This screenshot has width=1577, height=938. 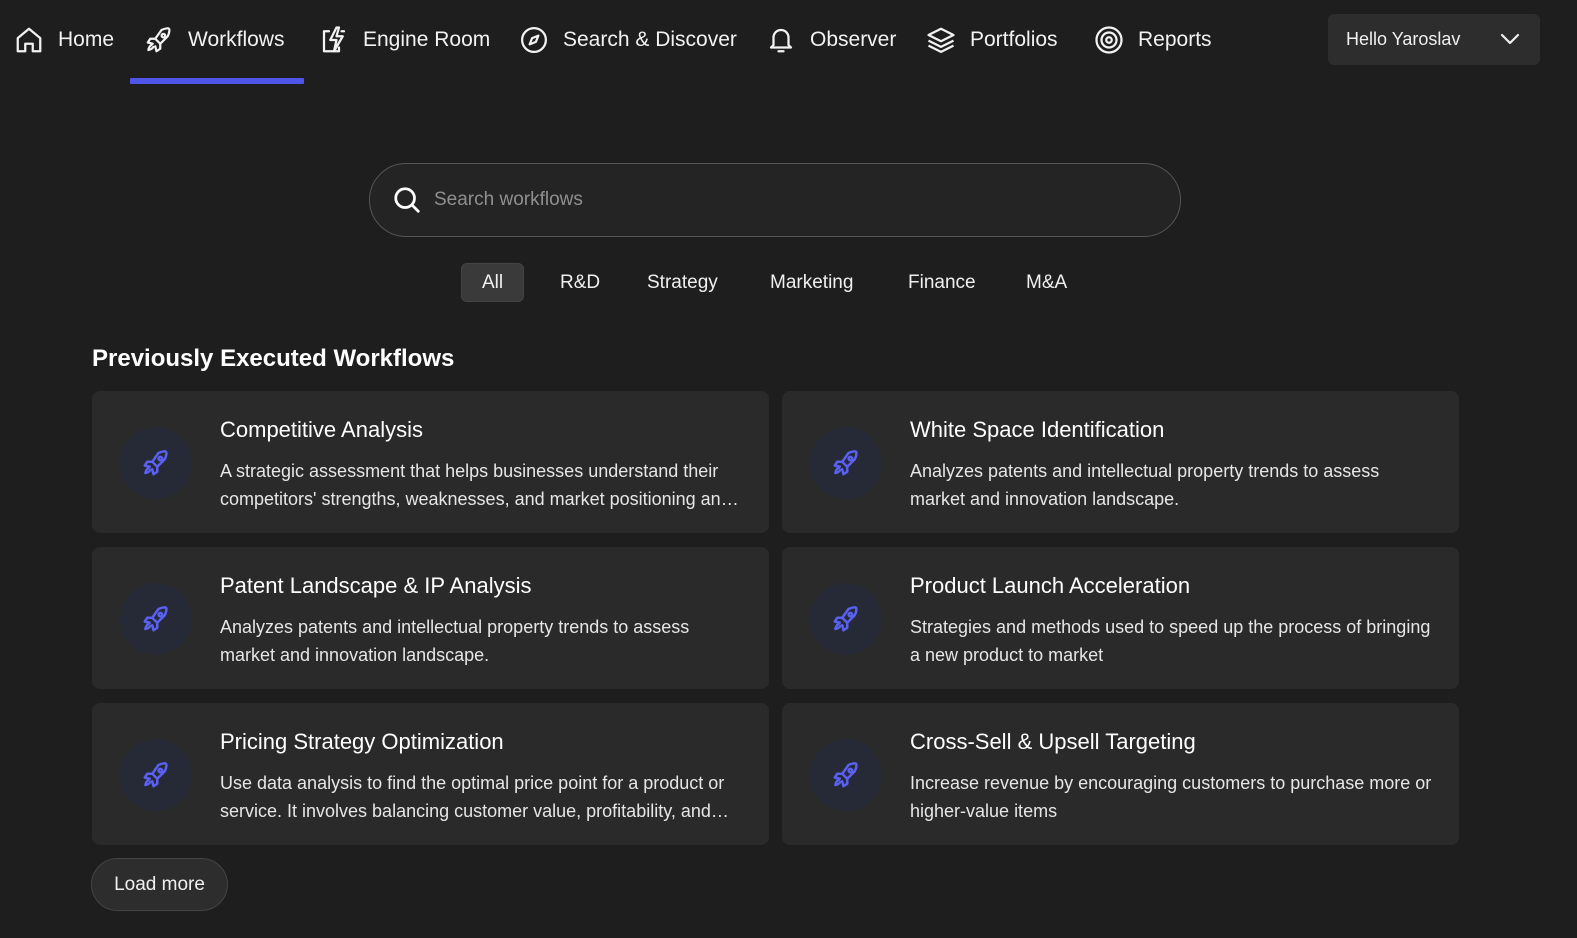 I want to click on workflow-title: Pricing Strategy Optimization, so click(x=362, y=741).